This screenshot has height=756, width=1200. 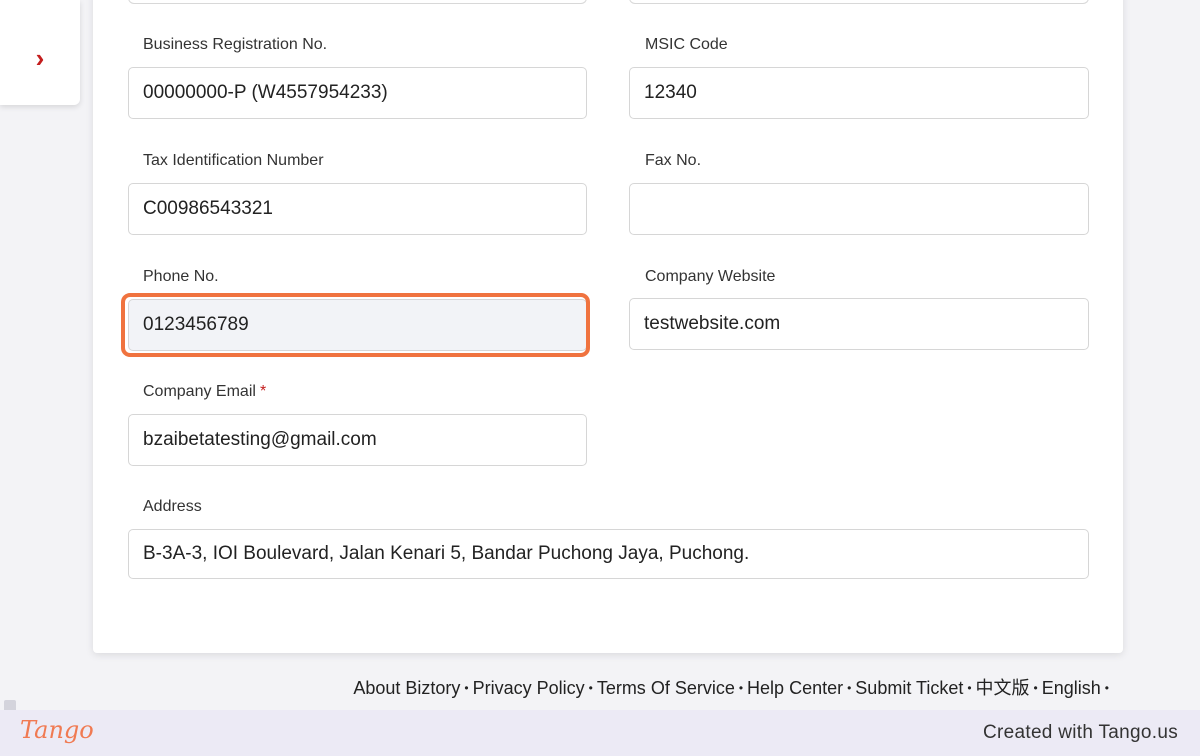 What do you see at coordinates (235, 44) in the screenshot?
I see `business-registration-label: Business Registration No.` at bounding box center [235, 44].